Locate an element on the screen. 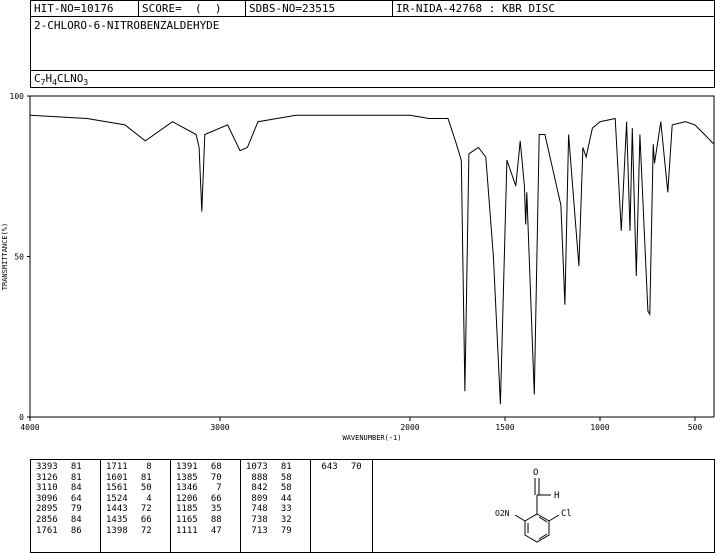 The width and height of the screenshot is (715, 553). peak-transmittance: 35 is located at coordinates (216, 509).